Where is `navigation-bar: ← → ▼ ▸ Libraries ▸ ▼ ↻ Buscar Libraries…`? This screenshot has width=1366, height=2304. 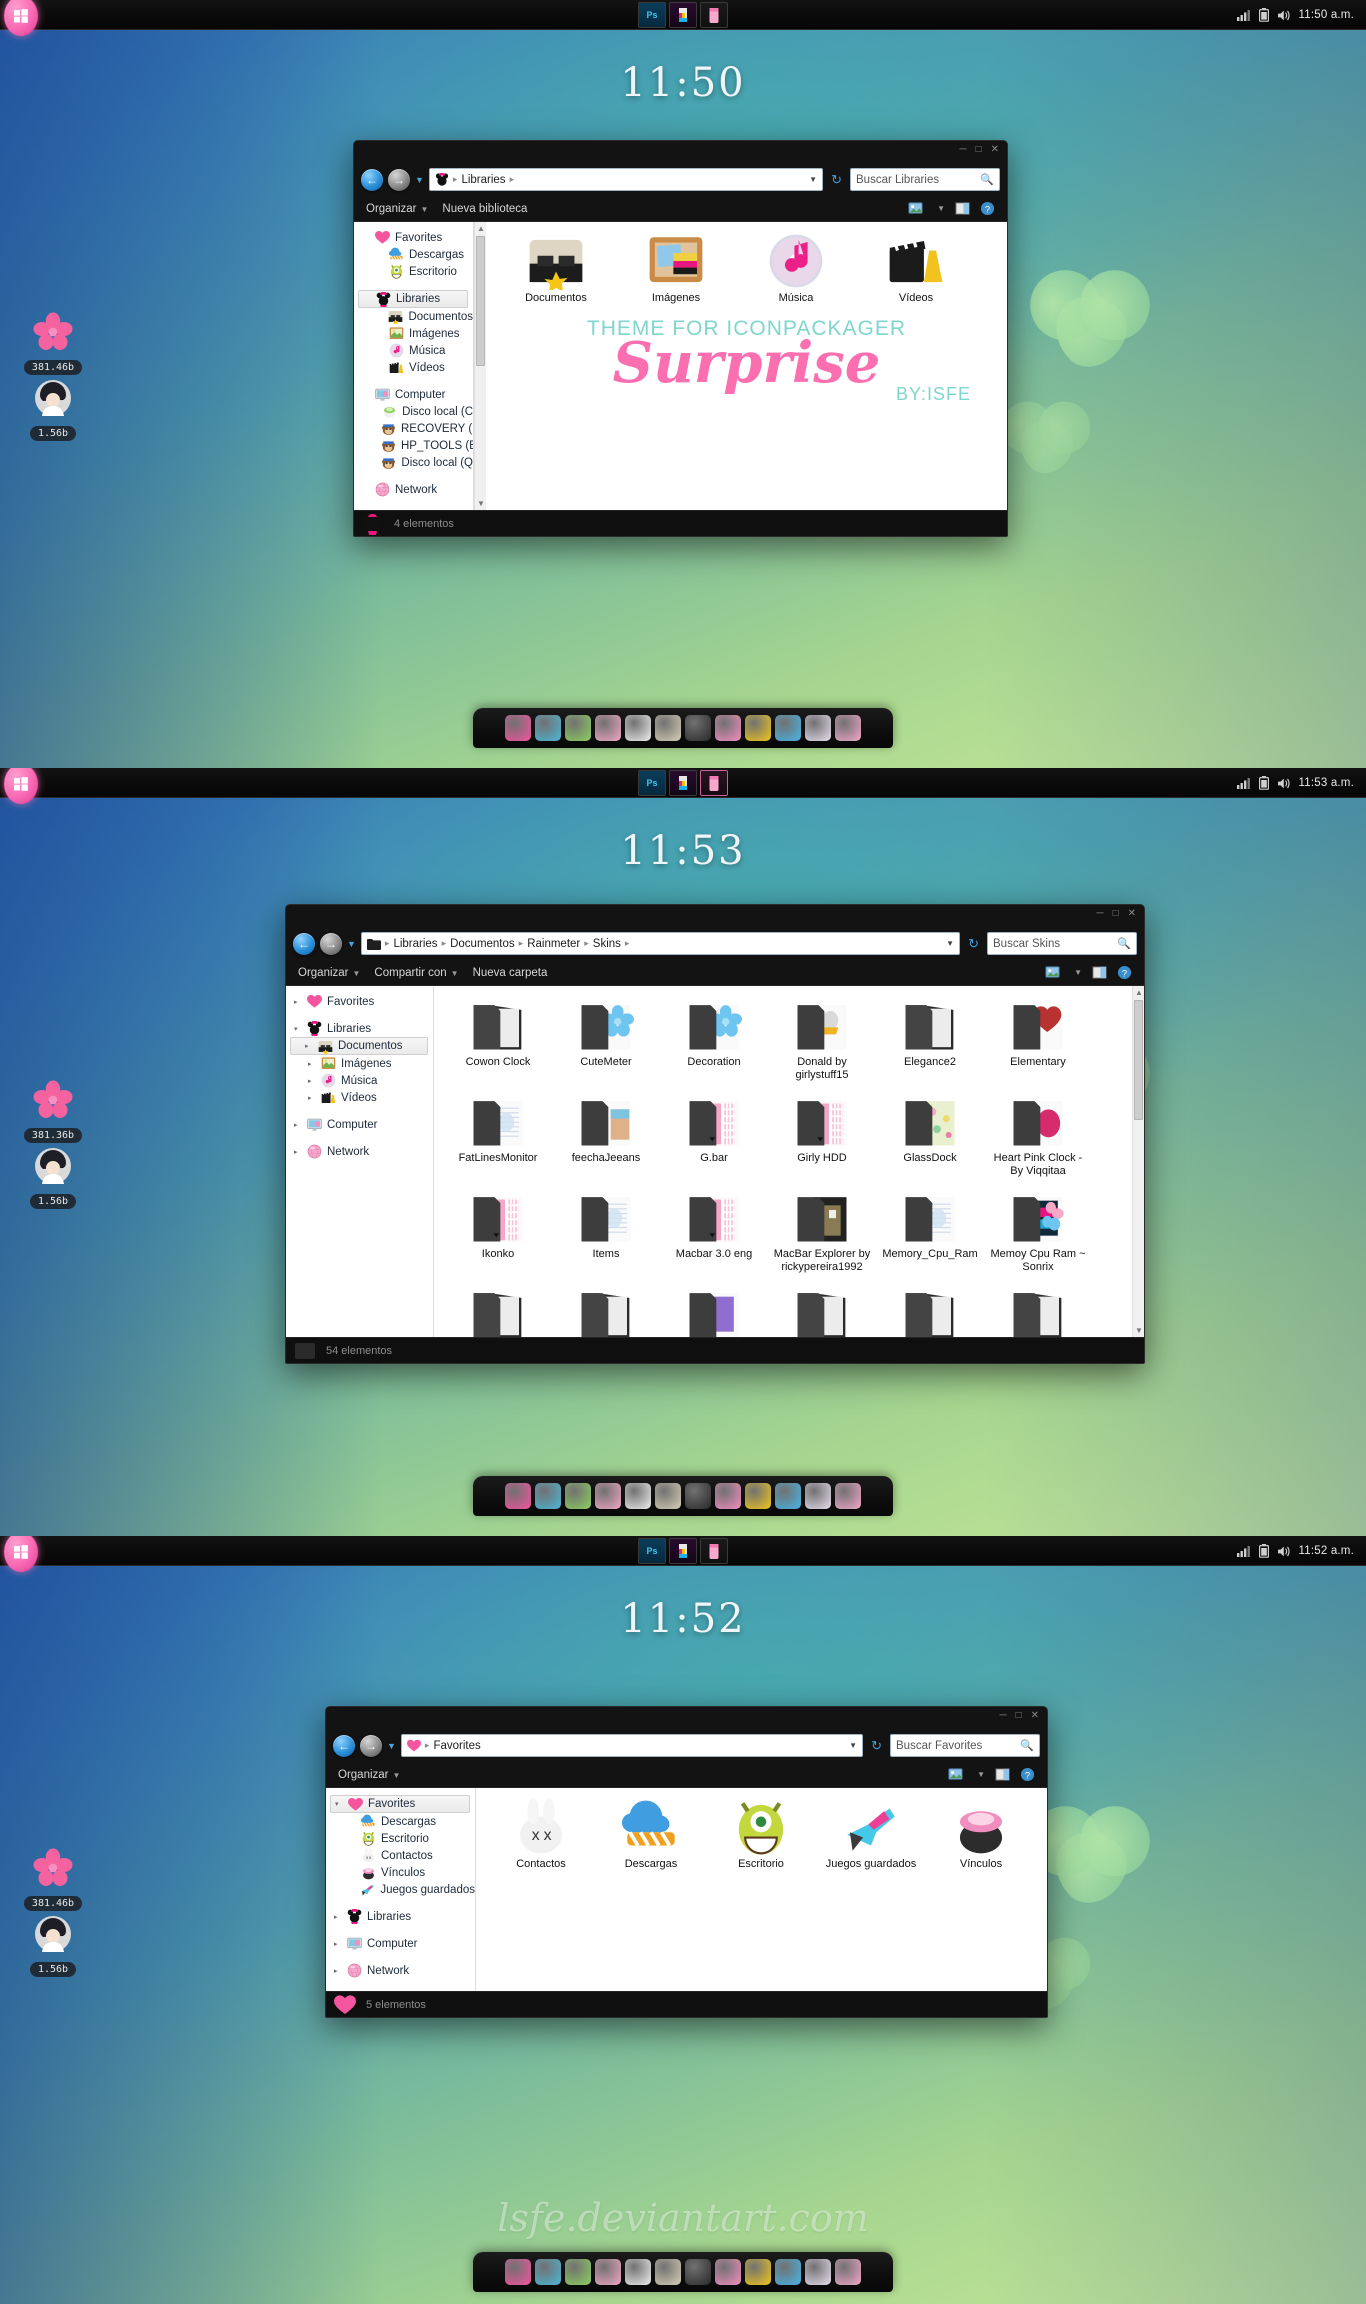 navigation-bar: ← → ▼ ▸ Libraries ▸ ▼ ↻ Buscar Libraries… is located at coordinates (680, 179).